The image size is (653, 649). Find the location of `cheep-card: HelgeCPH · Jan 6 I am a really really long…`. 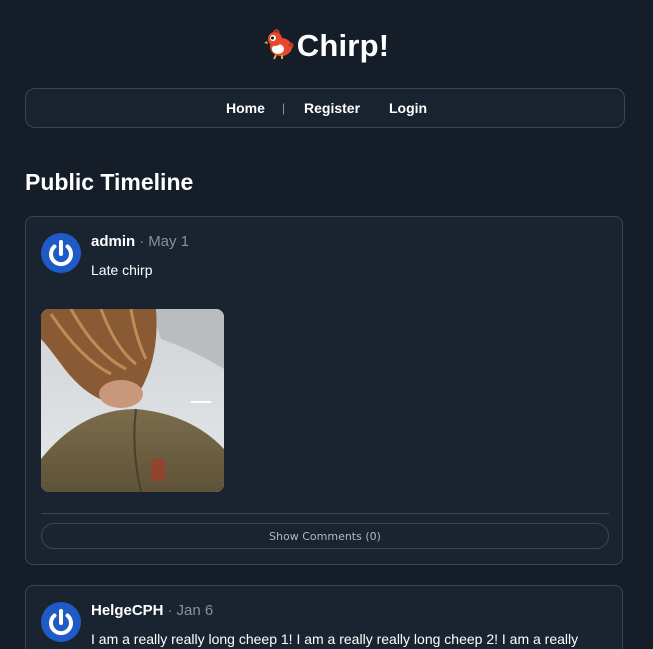

cheep-card: HelgeCPH · Jan 6 I am a really really long… is located at coordinates (324, 617).